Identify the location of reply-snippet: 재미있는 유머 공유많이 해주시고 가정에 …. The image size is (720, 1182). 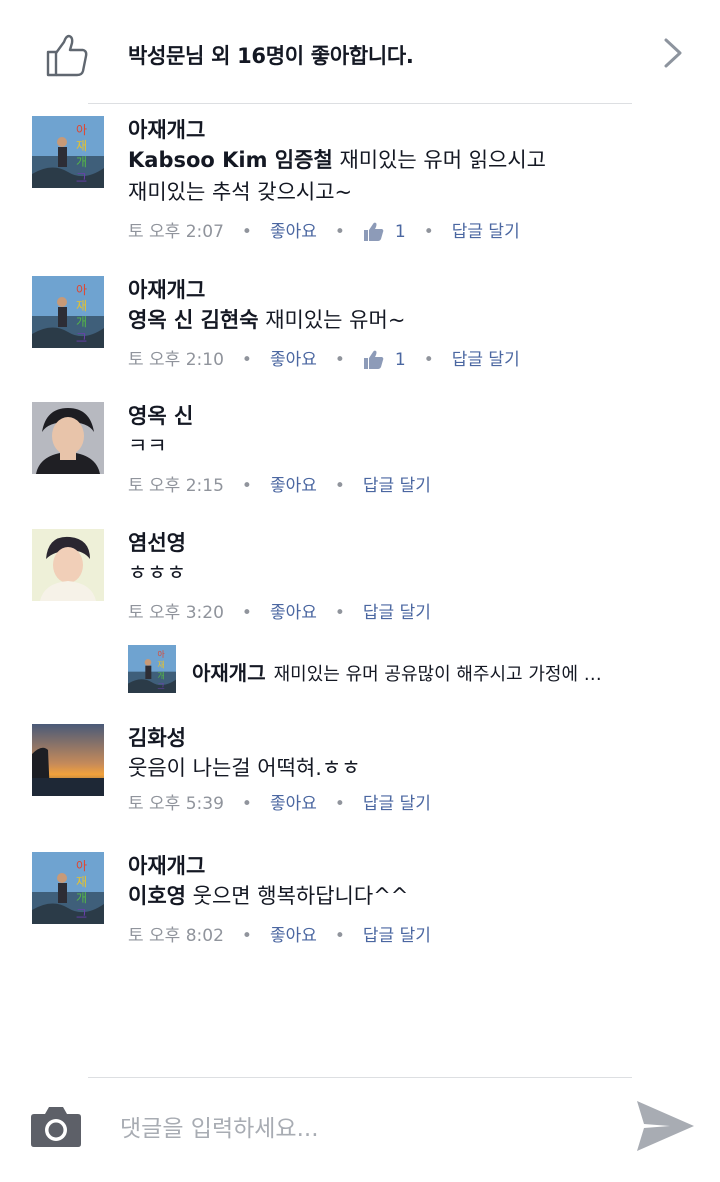
(437, 674).